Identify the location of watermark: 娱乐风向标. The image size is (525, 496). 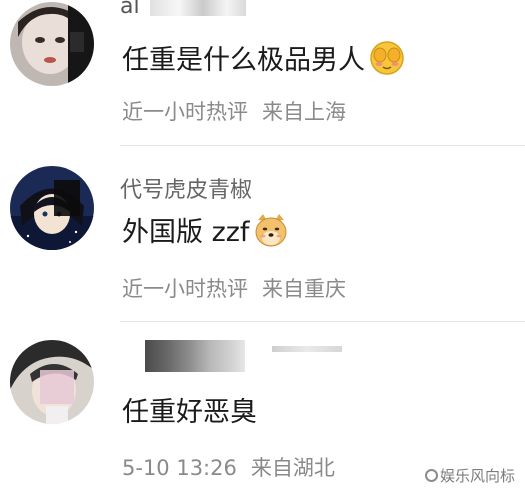
(469, 475).